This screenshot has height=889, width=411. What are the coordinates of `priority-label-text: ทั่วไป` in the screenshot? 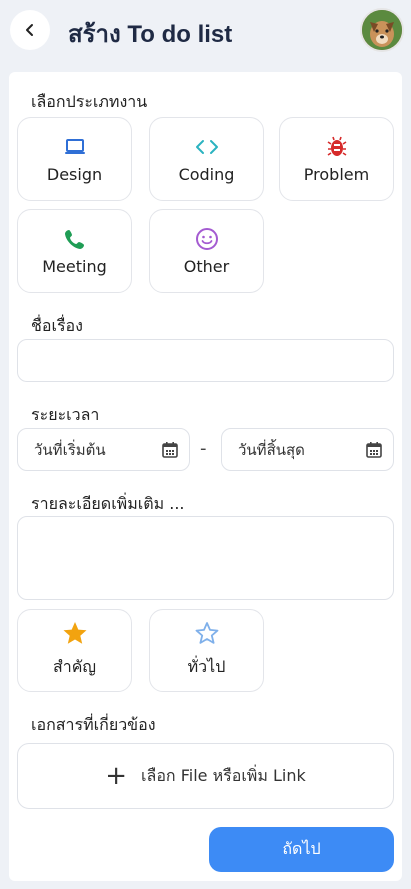 It's located at (206, 666).